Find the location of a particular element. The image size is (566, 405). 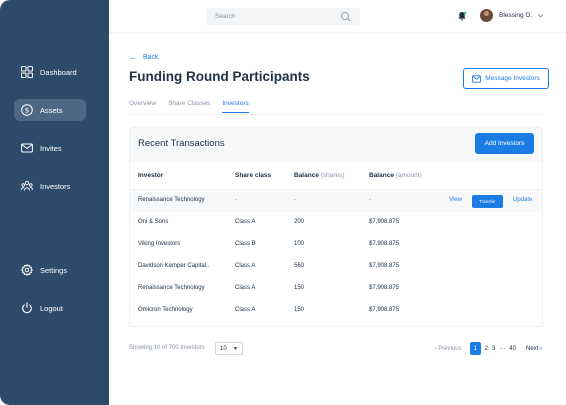

share-class-cell: - is located at coordinates (236, 200).